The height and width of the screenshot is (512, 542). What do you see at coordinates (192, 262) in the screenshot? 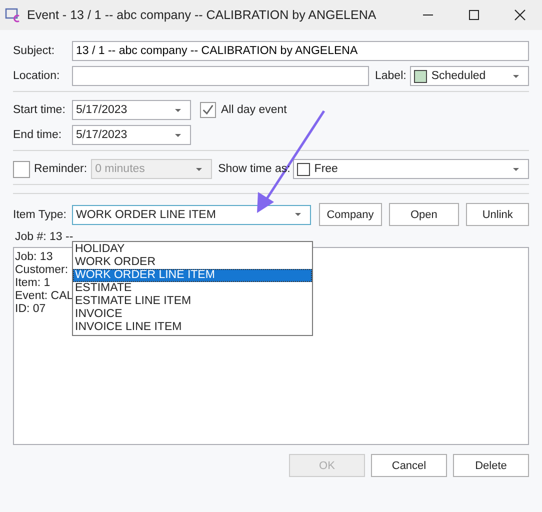
I see `item-type-option: WORK ORDER` at bounding box center [192, 262].